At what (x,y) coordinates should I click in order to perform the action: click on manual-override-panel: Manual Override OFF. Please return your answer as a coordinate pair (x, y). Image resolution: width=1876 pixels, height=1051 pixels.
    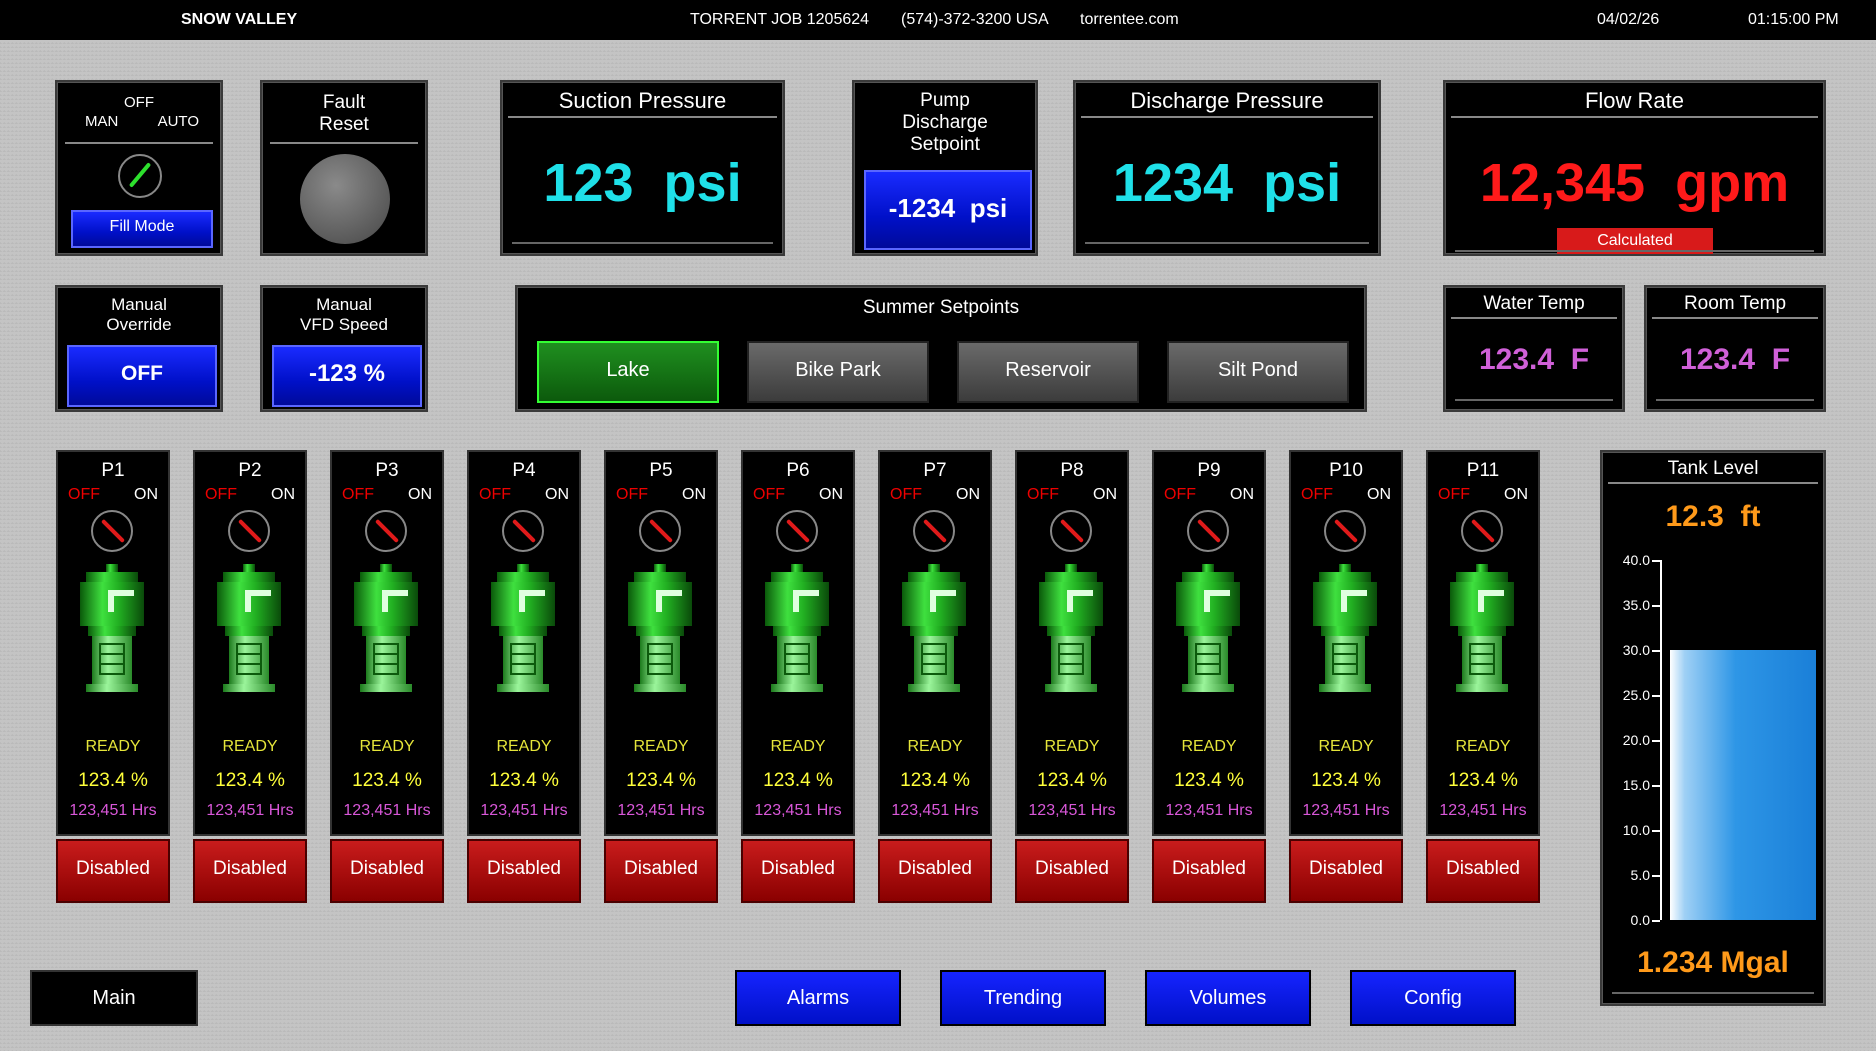
    Looking at the image, I should click on (139, 348).